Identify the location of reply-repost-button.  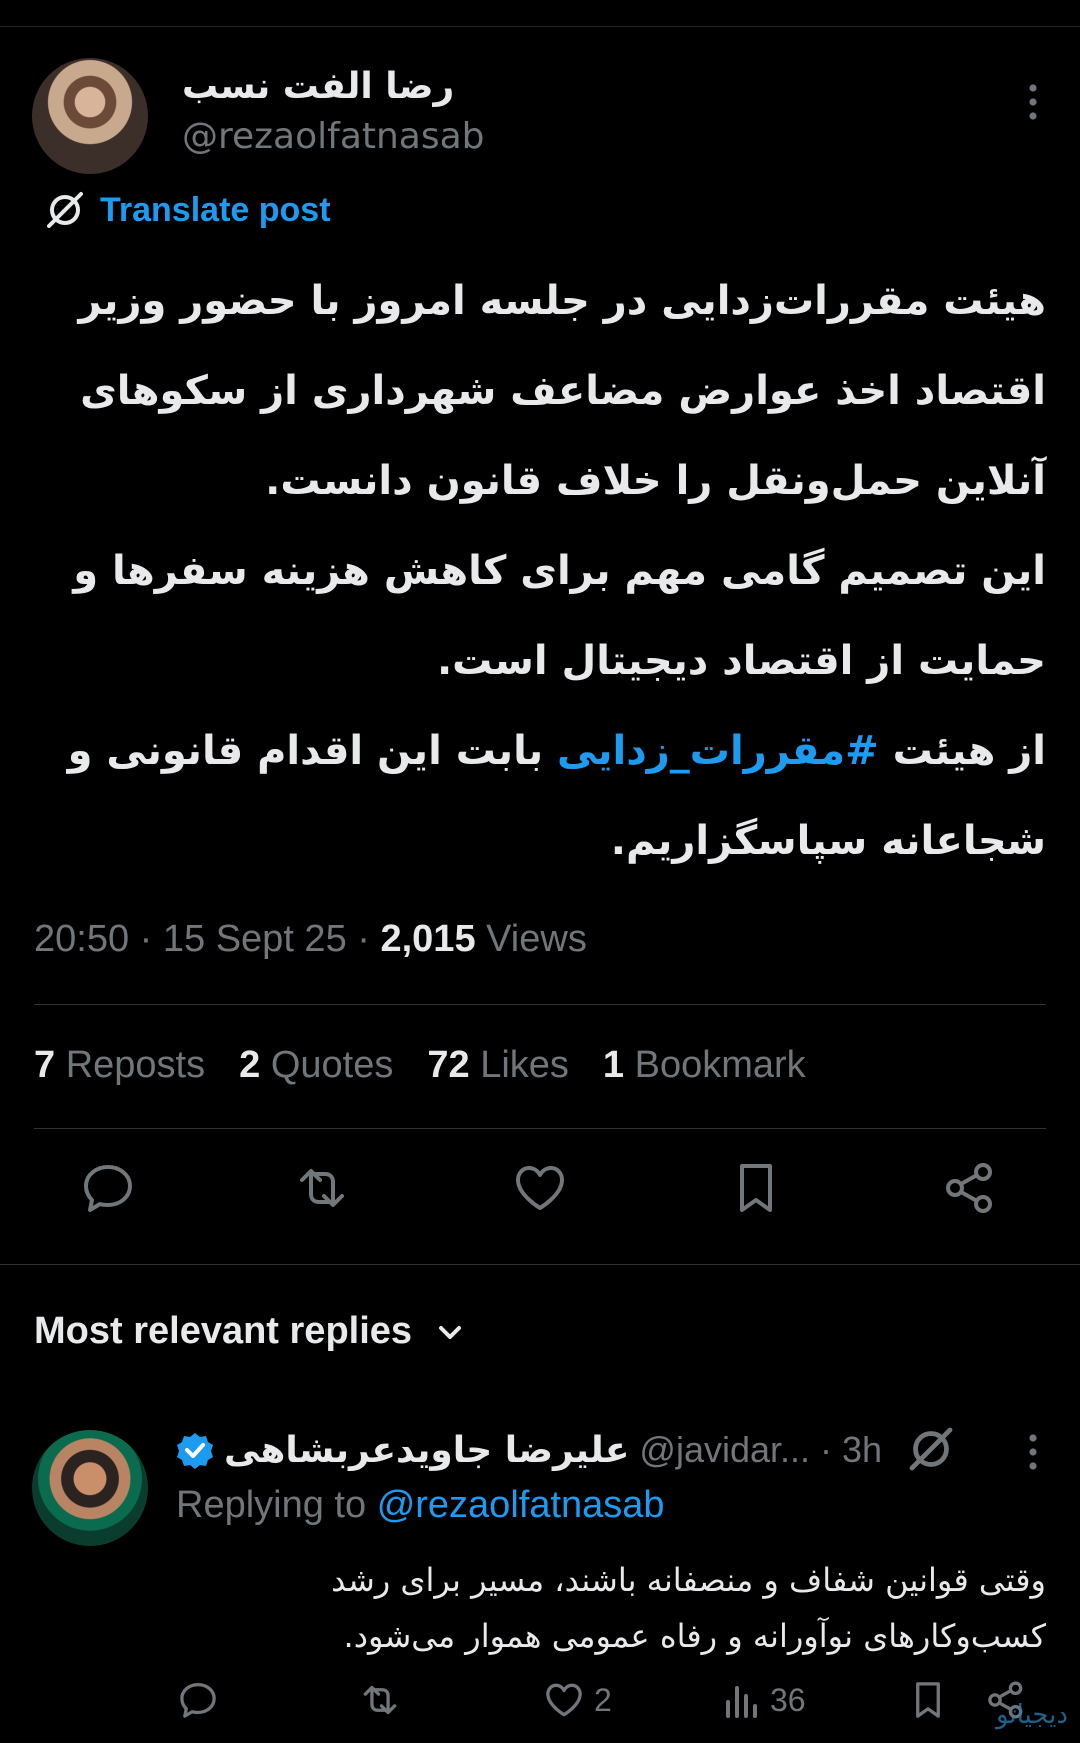
(380, 1700).